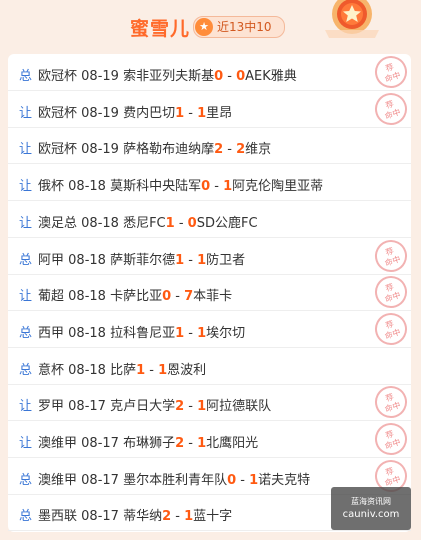 The image size is (421, 540). I want to click on match-row: 总西甲 08-18 拉科鲁尼亚1 - 1埃尔切 荐命中, so click(209, 329).